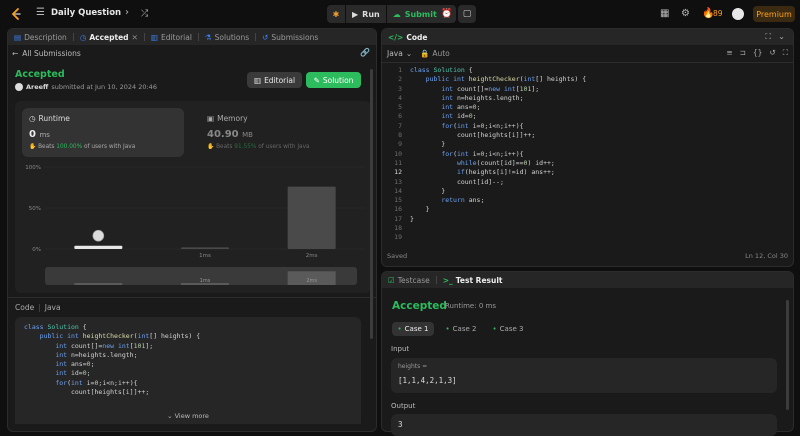 This screenshot has height=436, width=800. What do you see at coordinates (127, 13) in the screenshot?
I see `chevron-right-icon: ›` at bounding box center [127, 13].